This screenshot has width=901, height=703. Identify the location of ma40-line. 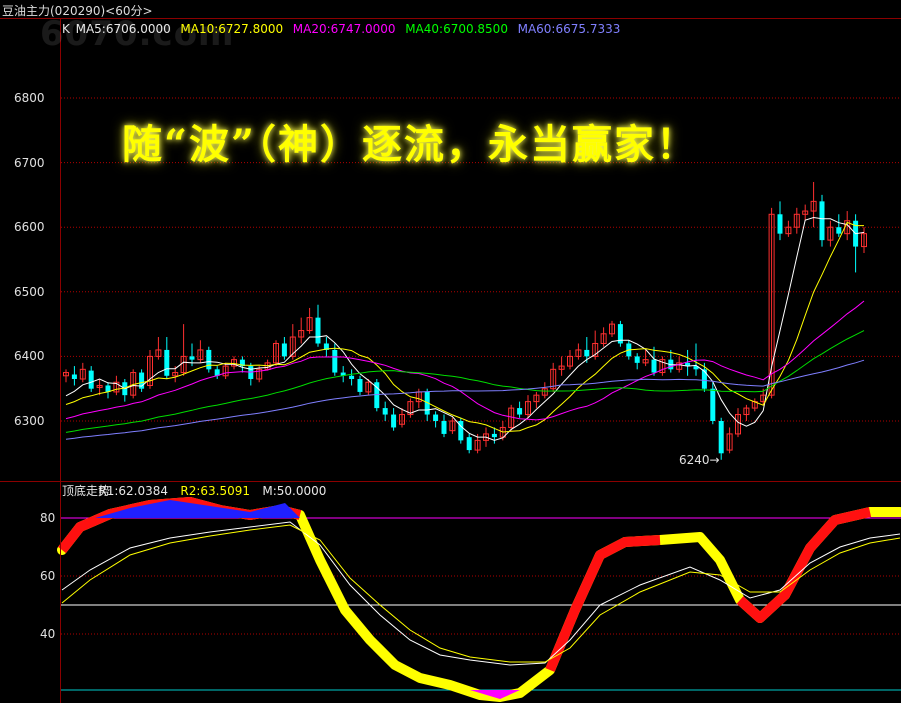
(465, 381).